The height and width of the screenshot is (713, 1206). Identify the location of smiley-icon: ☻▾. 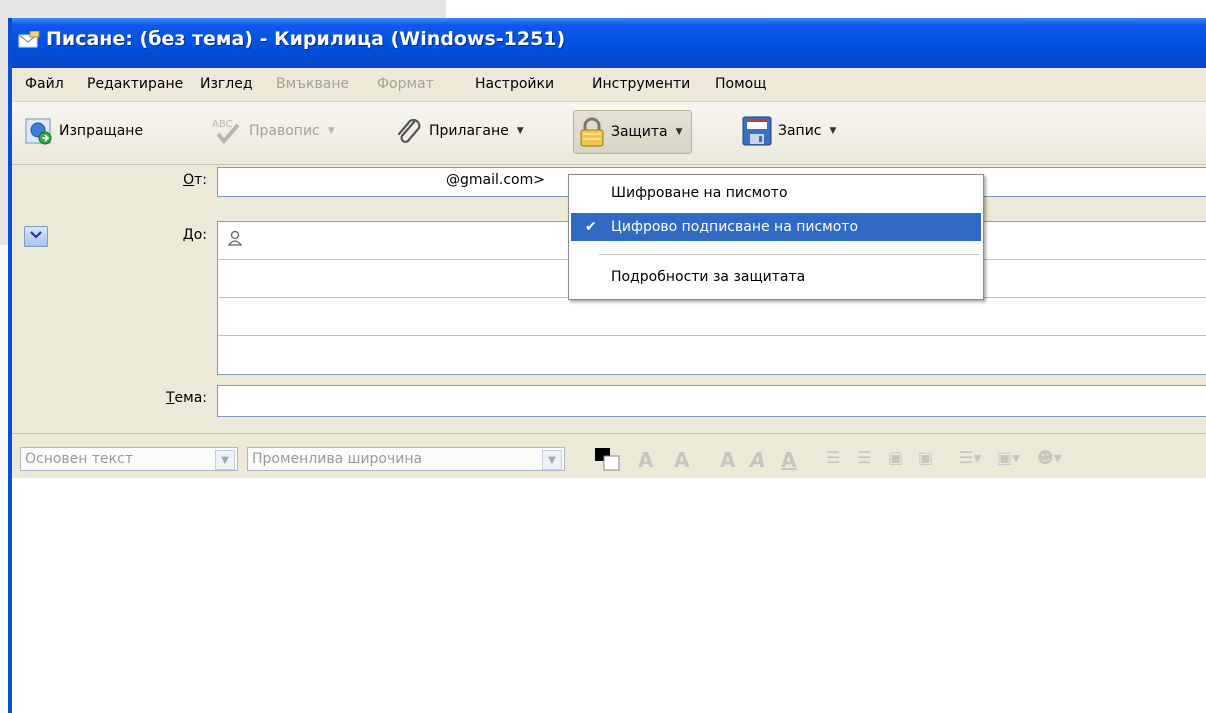
(1049, 457).